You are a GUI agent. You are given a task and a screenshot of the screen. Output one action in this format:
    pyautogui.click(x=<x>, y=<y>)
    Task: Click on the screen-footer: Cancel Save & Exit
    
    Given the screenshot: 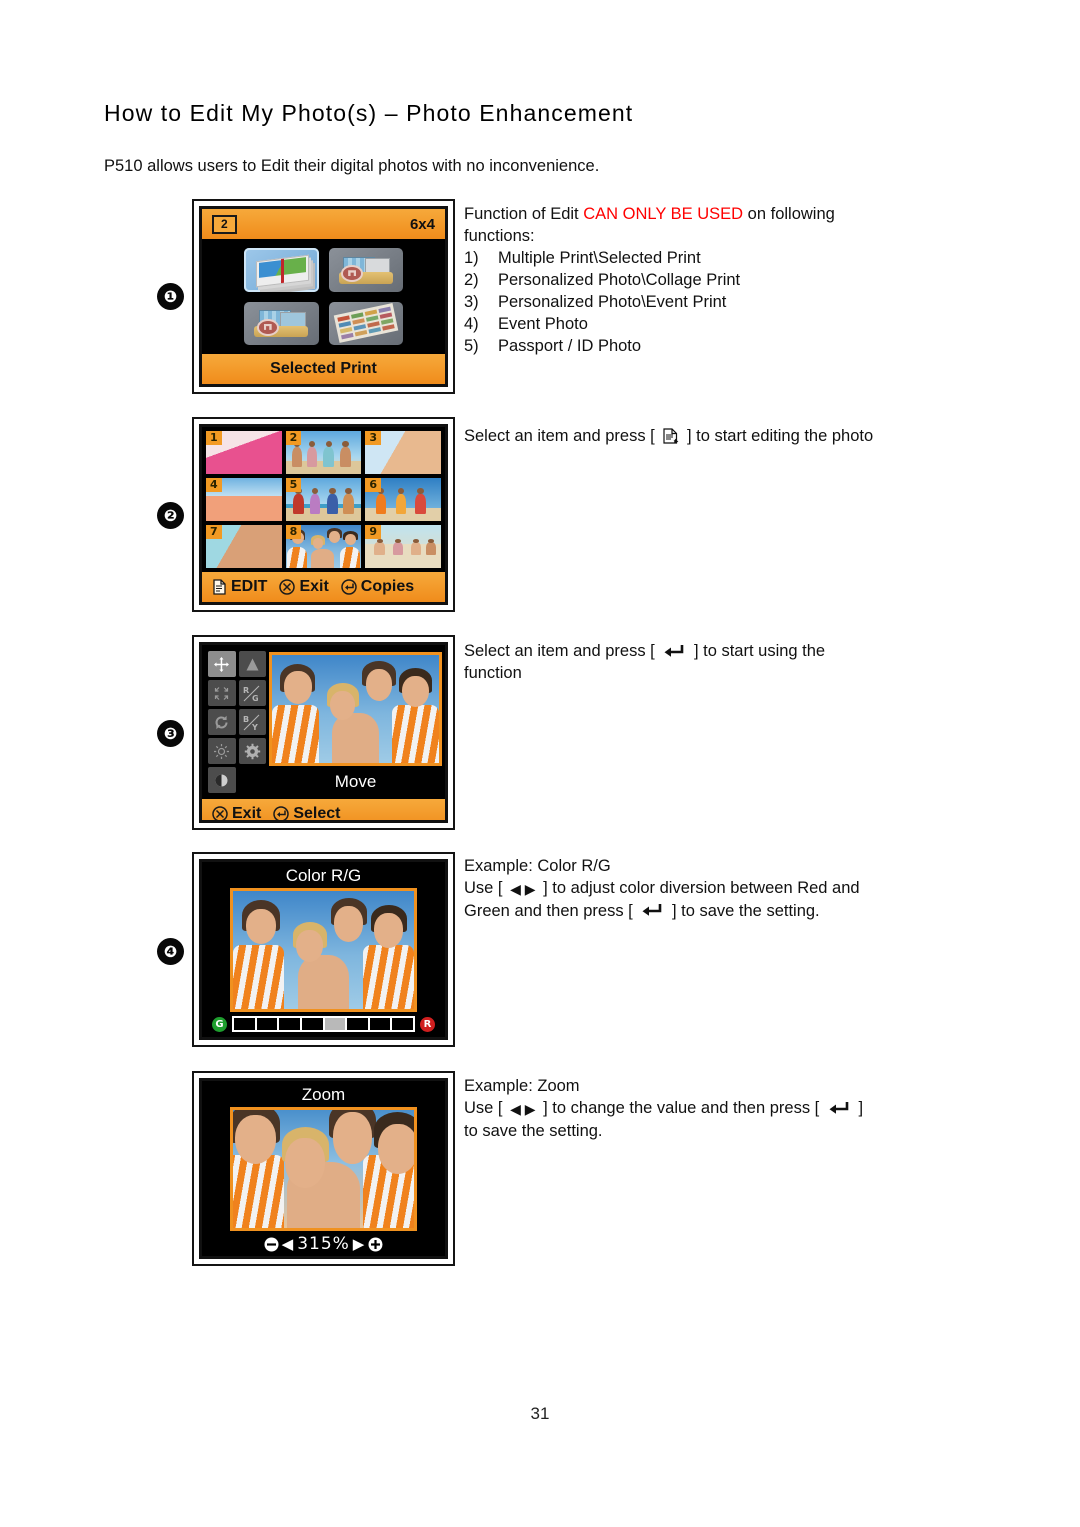 What is the action you would take?
    pyautogui.click(x=323, y=1039)
    